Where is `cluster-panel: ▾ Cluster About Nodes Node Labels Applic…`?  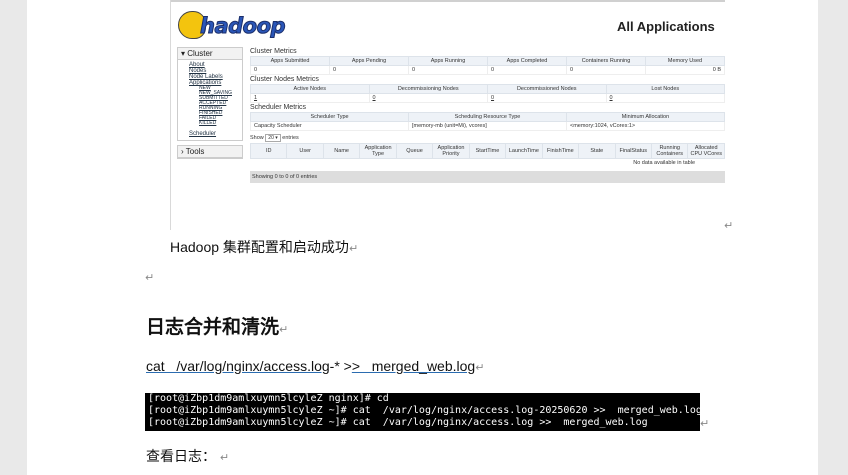 cluster-panel: ▾ Cluster About Nodes Node Labels Applic… is located at coordinates (210, 94).